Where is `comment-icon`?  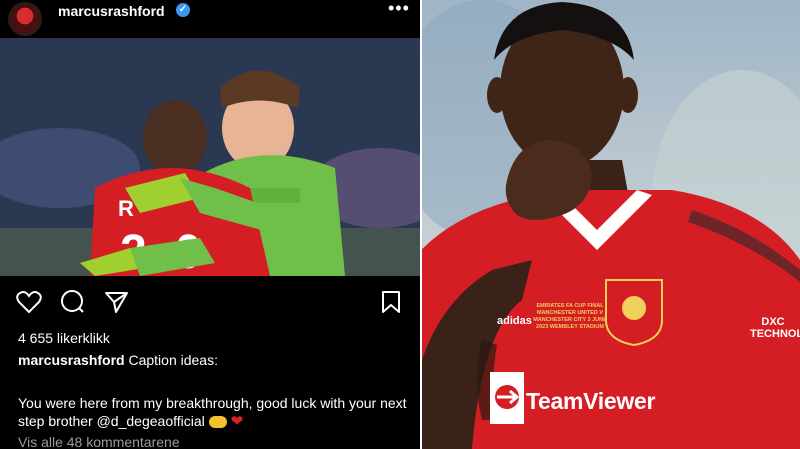 comment-icon is located at coordinates (73, 302).